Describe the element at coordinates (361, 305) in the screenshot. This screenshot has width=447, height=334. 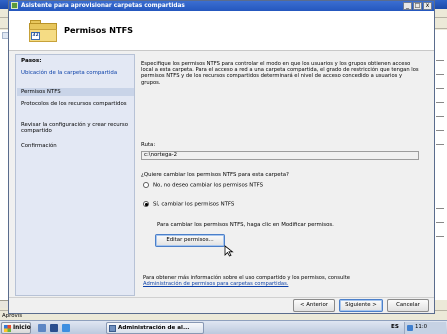
I see `next-button: Siguiente >` at that location.